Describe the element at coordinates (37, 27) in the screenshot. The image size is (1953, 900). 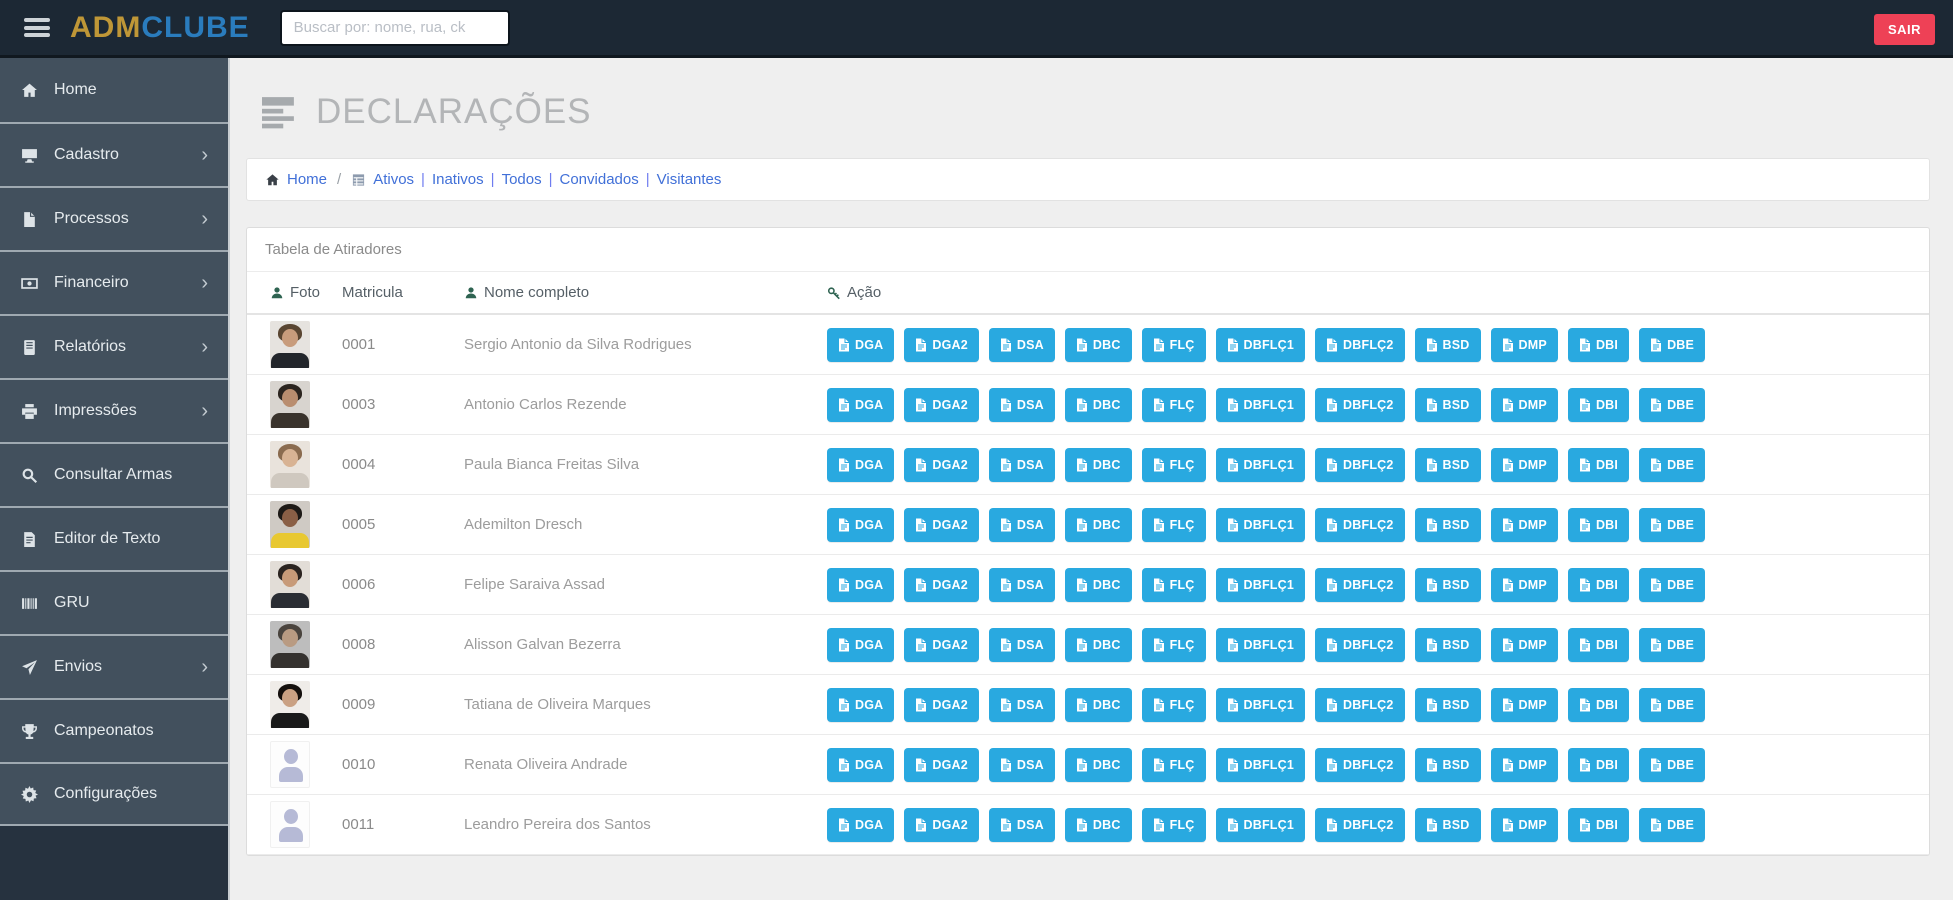
I see `menu-toggle-icon` at that location.